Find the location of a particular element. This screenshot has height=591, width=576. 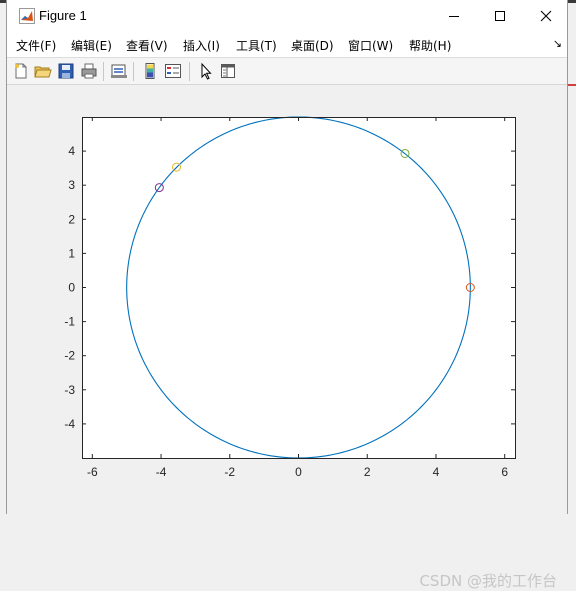

menu-desktop: 桌面(D) is located at coordinates (312, 45).